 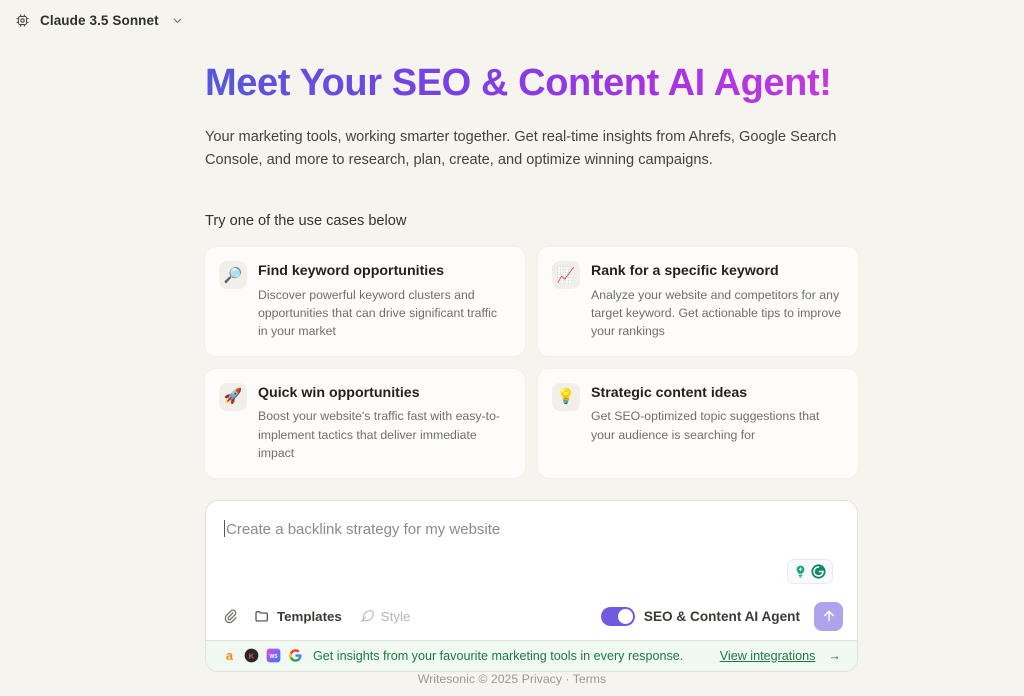 What do you see at coordinates (834, 655) in the screenshot?
I see `arrow-right-icon: →` at bounding box center [834, 655].